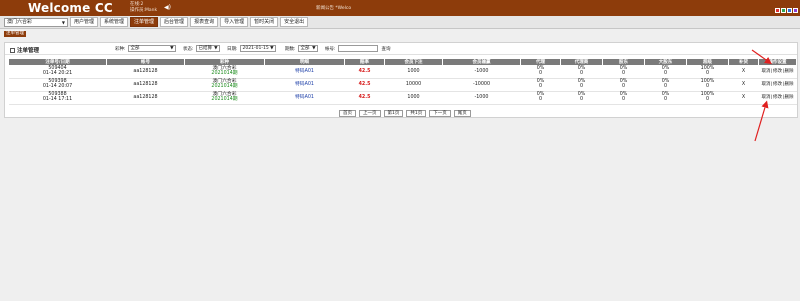 The width and height of the screenshot is (800, 301). I want to click on nav-tabs: 用户管理 系统管理 注单管理 后台管理 报表查询 导入管理 暂时关闭 安全退出, so click(189, 22).